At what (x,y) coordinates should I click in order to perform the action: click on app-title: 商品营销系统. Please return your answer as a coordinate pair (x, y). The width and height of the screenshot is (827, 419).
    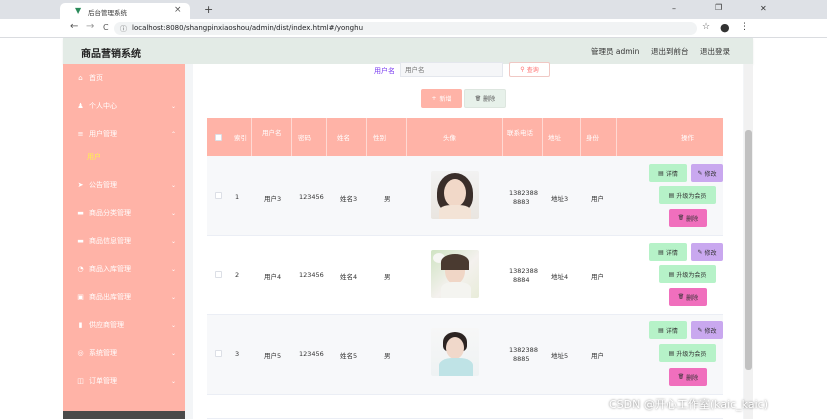
    Looking at the image, I should click on (111, 54).